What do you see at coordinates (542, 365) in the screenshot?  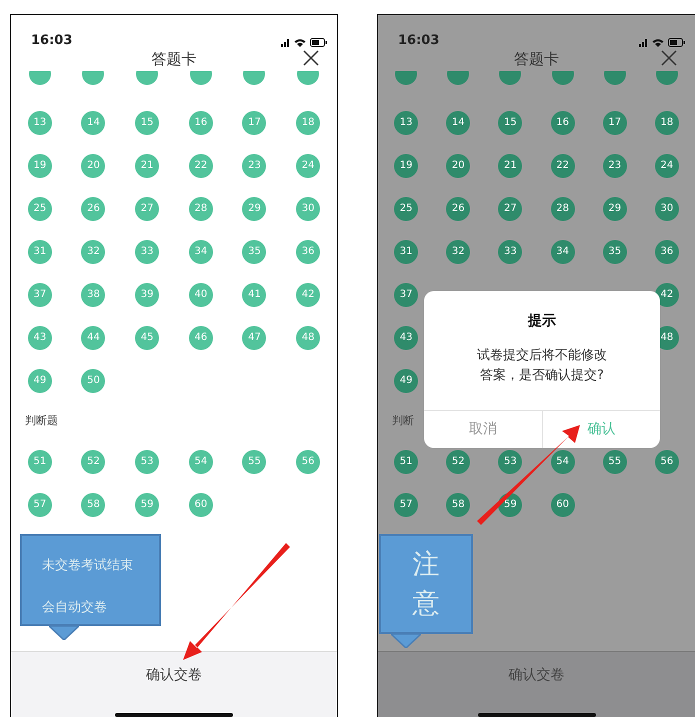 I see `dialog-message: 试卷提交后将不能修改答案，是否确认提交?` at bounding box center [542, 365].